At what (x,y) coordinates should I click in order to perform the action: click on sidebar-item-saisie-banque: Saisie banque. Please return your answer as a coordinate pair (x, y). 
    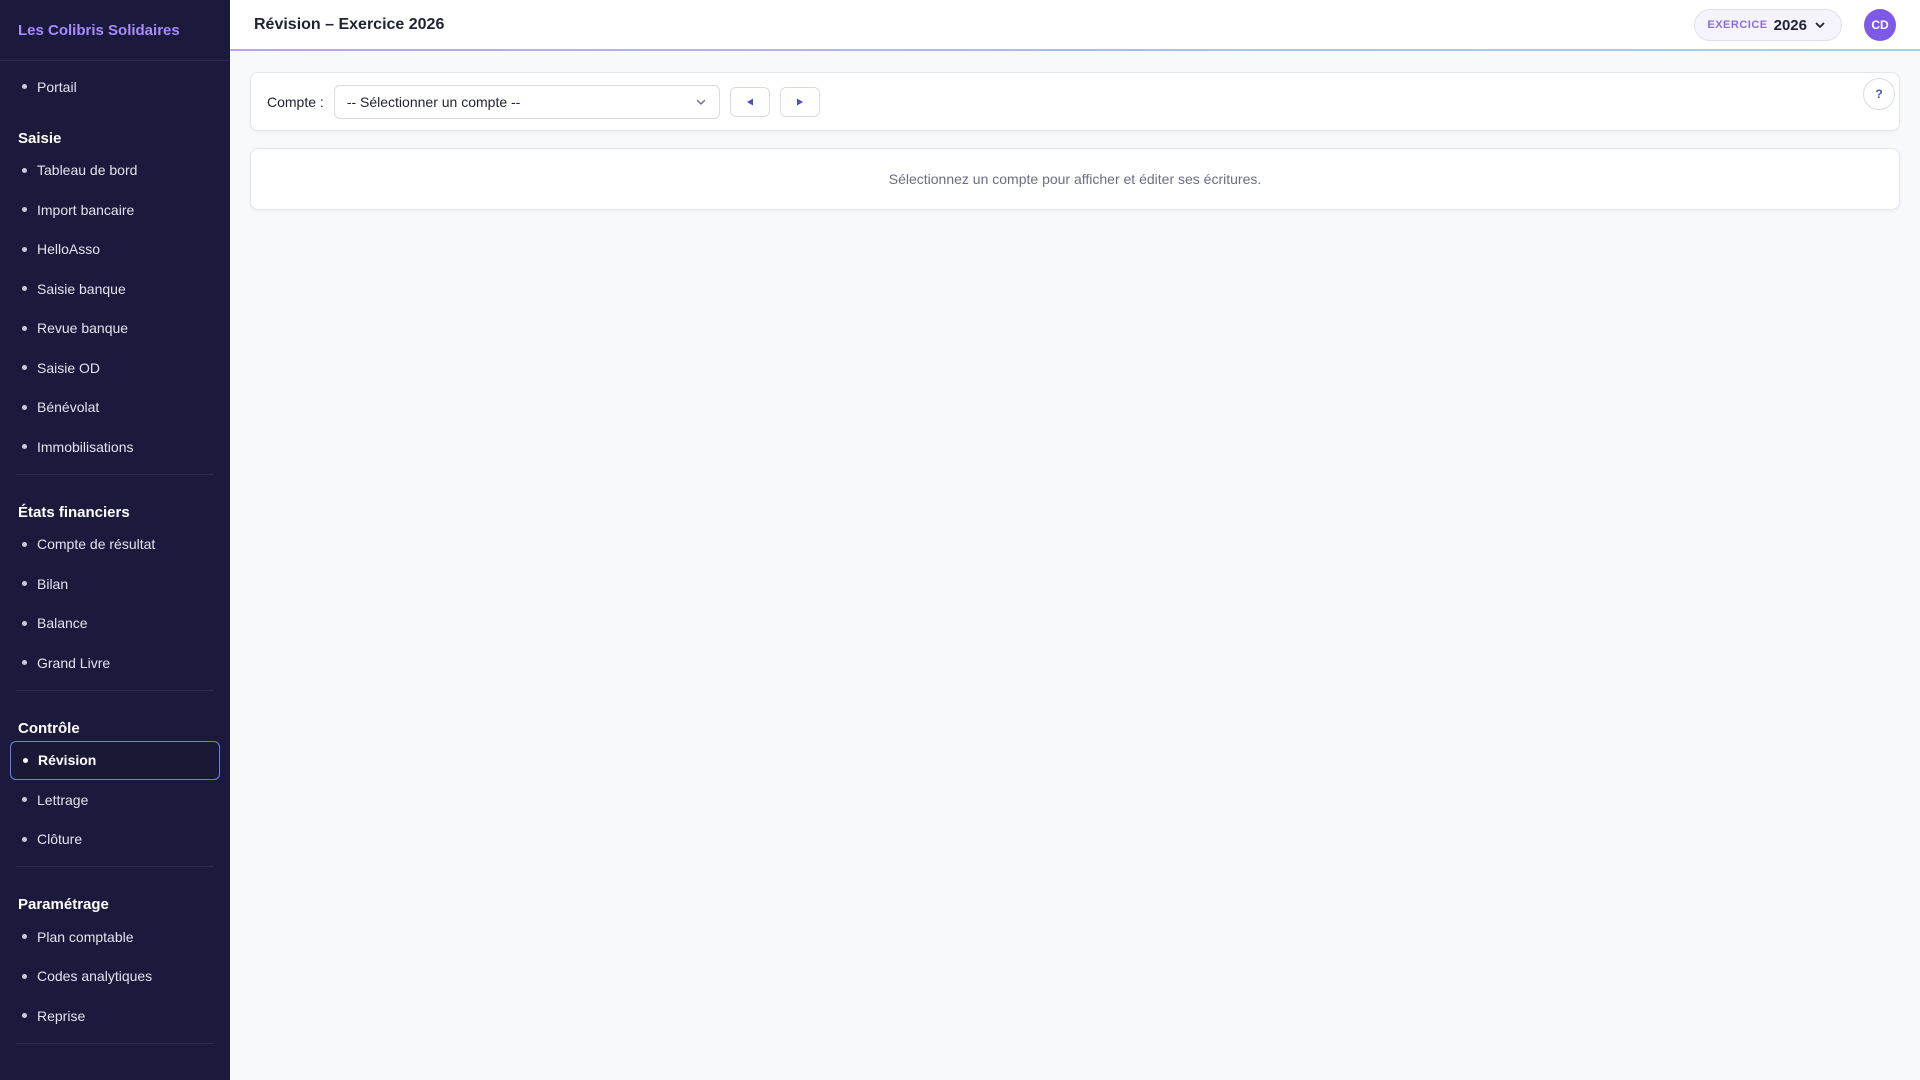
    Looking at the image, I should click on (115, 289).